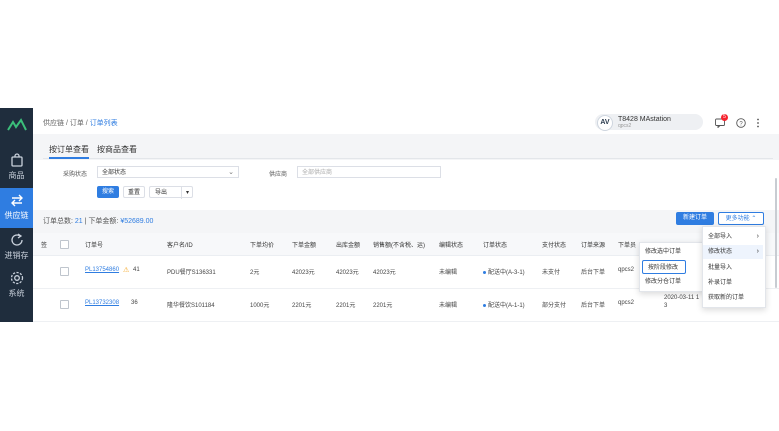 The width and height of the screenshot is (779, 431). Describe the element at coordinates (724, 117) in the screenshot. I see `notification-badge: 5` at that location.